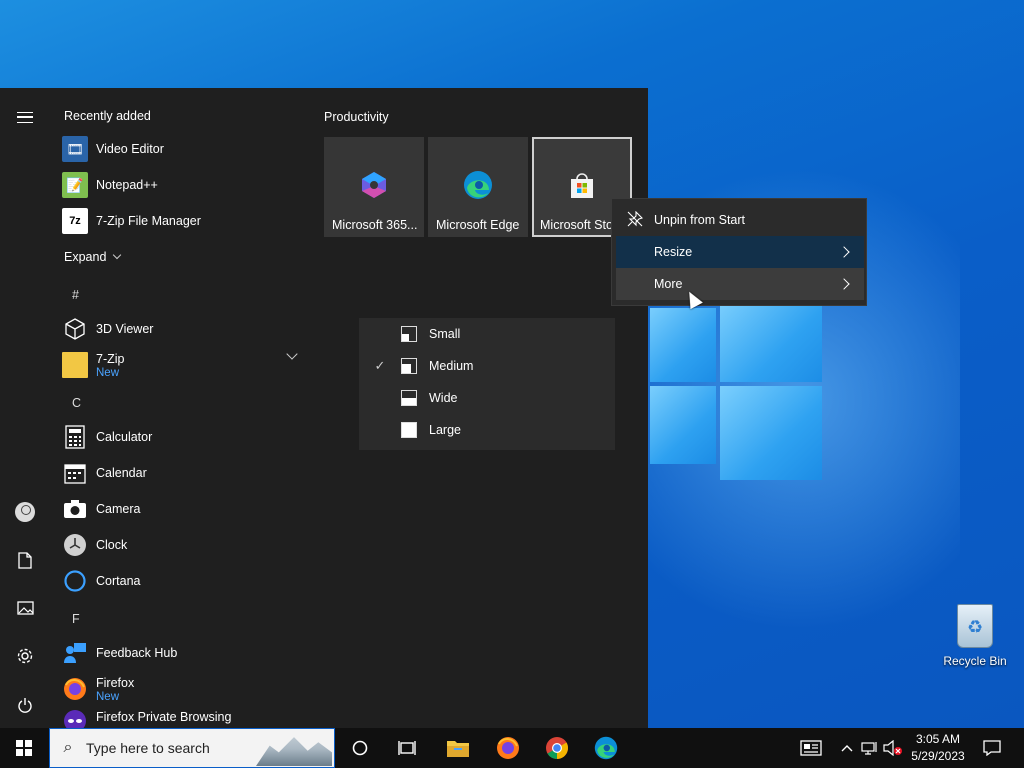  I want to click on context-item-label: More, so click(668, 284).